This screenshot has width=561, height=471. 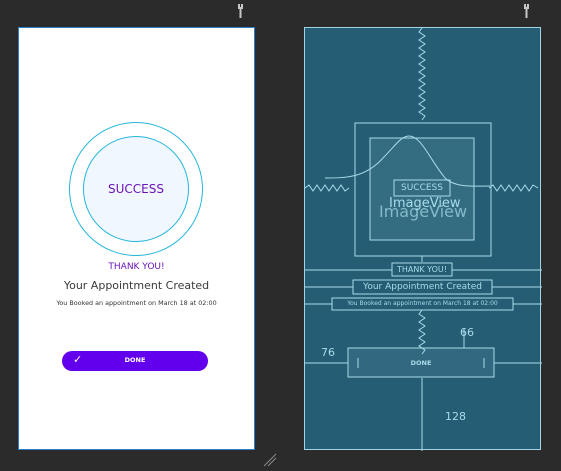 I want to click on margin-bottom-value: 128, so click(x=455, y=416).